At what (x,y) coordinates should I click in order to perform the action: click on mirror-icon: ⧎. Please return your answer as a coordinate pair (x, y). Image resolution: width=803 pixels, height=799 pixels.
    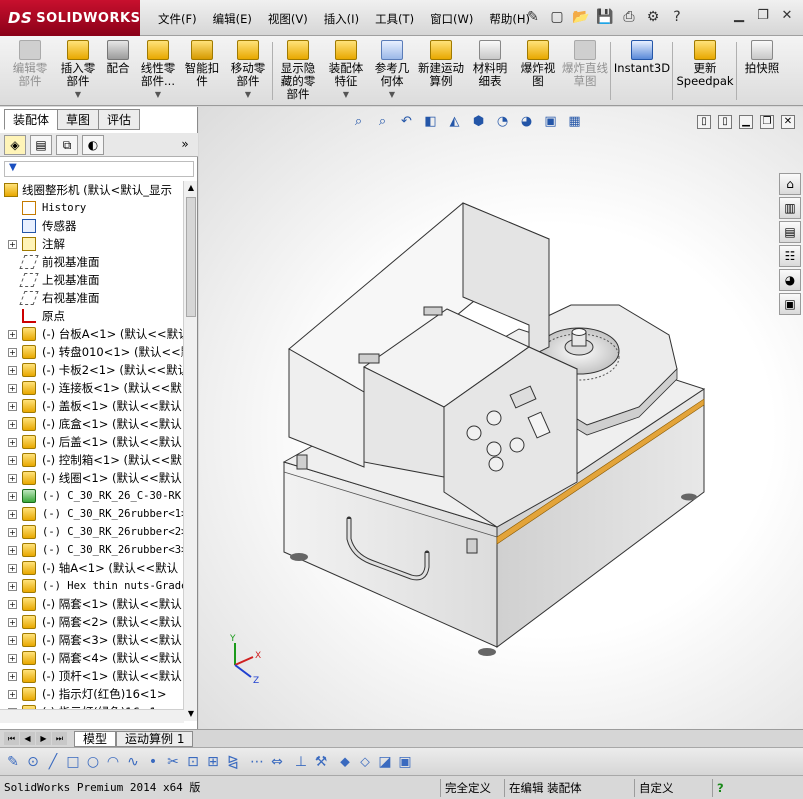
    Looking at the image, I should click on (233, 762).